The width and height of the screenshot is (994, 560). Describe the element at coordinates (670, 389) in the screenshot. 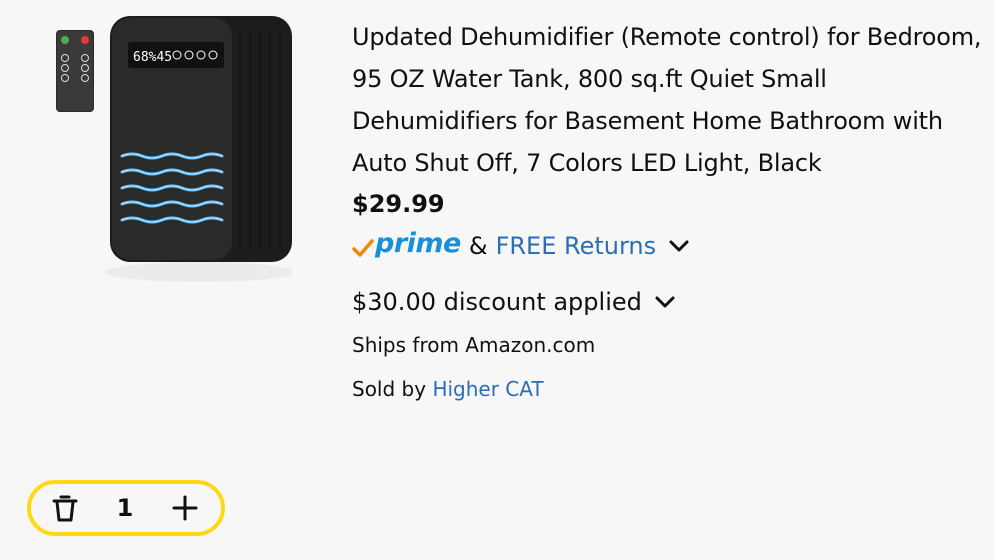

I see `sold-by: Sold by Higher CAT` at that location.